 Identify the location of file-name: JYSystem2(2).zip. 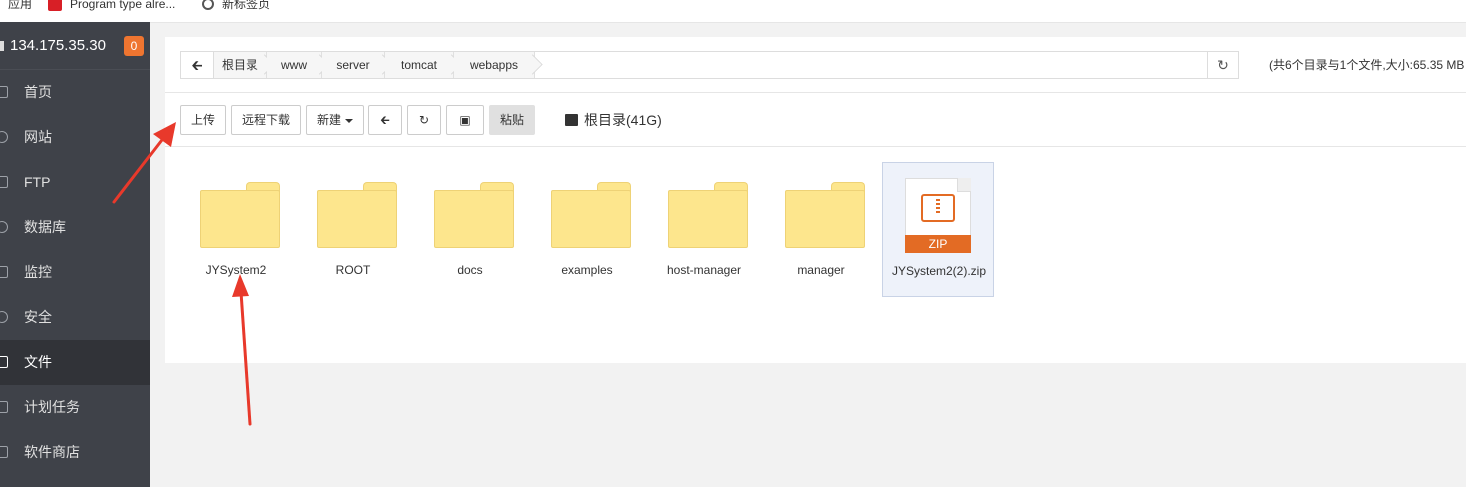
(939, 271).